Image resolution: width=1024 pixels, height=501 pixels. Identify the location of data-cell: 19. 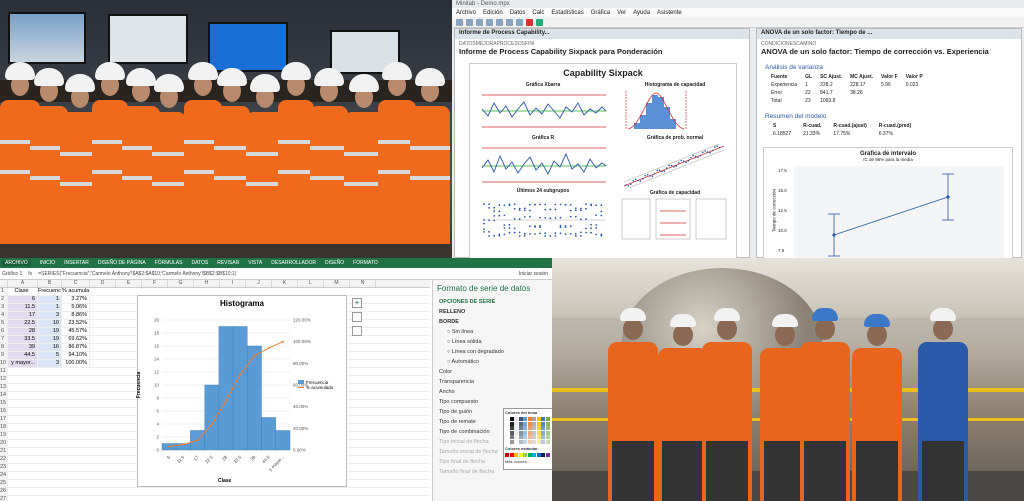
(50, 339).